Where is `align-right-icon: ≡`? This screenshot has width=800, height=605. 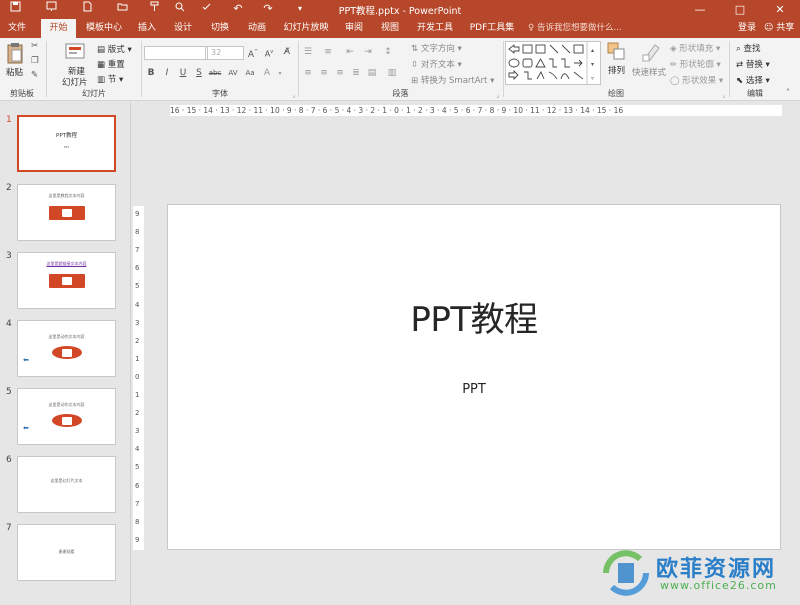
align-right-icon: ≡ is located at coordinates (340, 73).